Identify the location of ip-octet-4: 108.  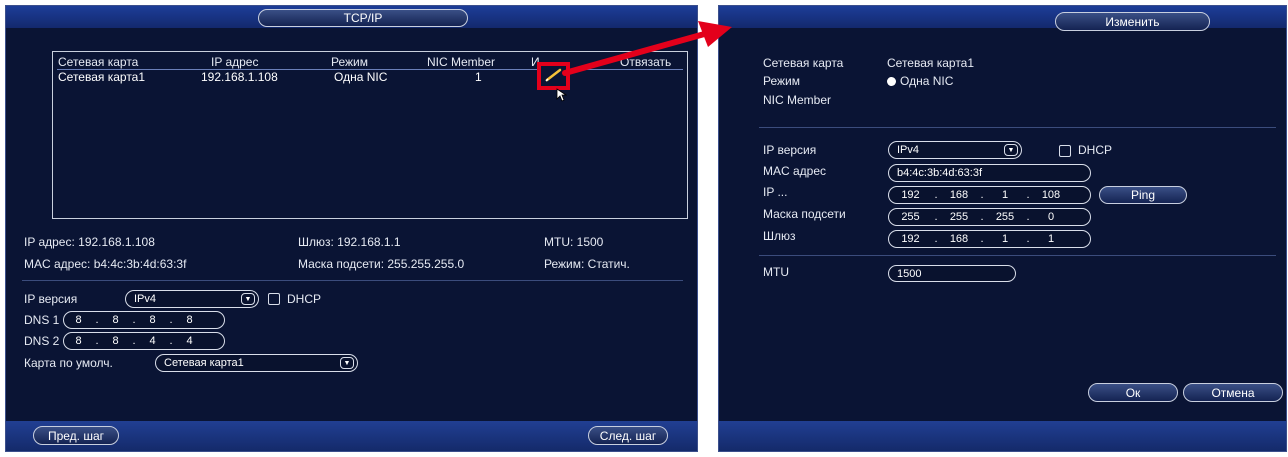
(1051, 195).